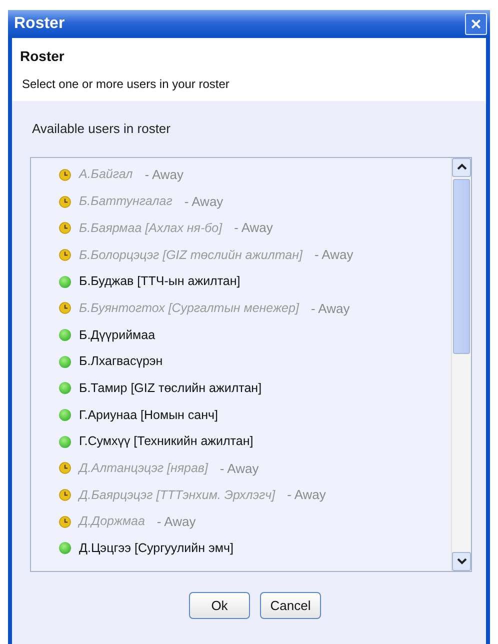 This screenshot has width=498, height=644. I want to click on close-button: ×, so click(476, 24).